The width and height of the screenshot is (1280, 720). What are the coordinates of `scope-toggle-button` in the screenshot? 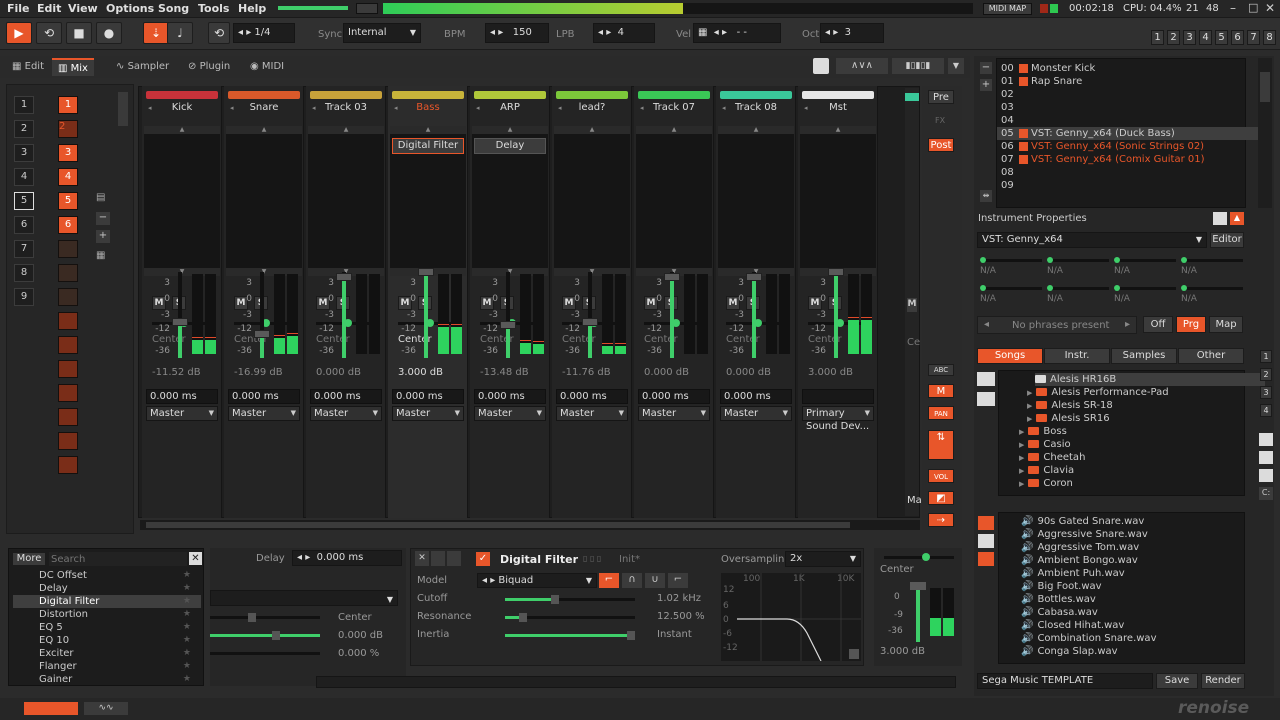 It's located at (367, 8).